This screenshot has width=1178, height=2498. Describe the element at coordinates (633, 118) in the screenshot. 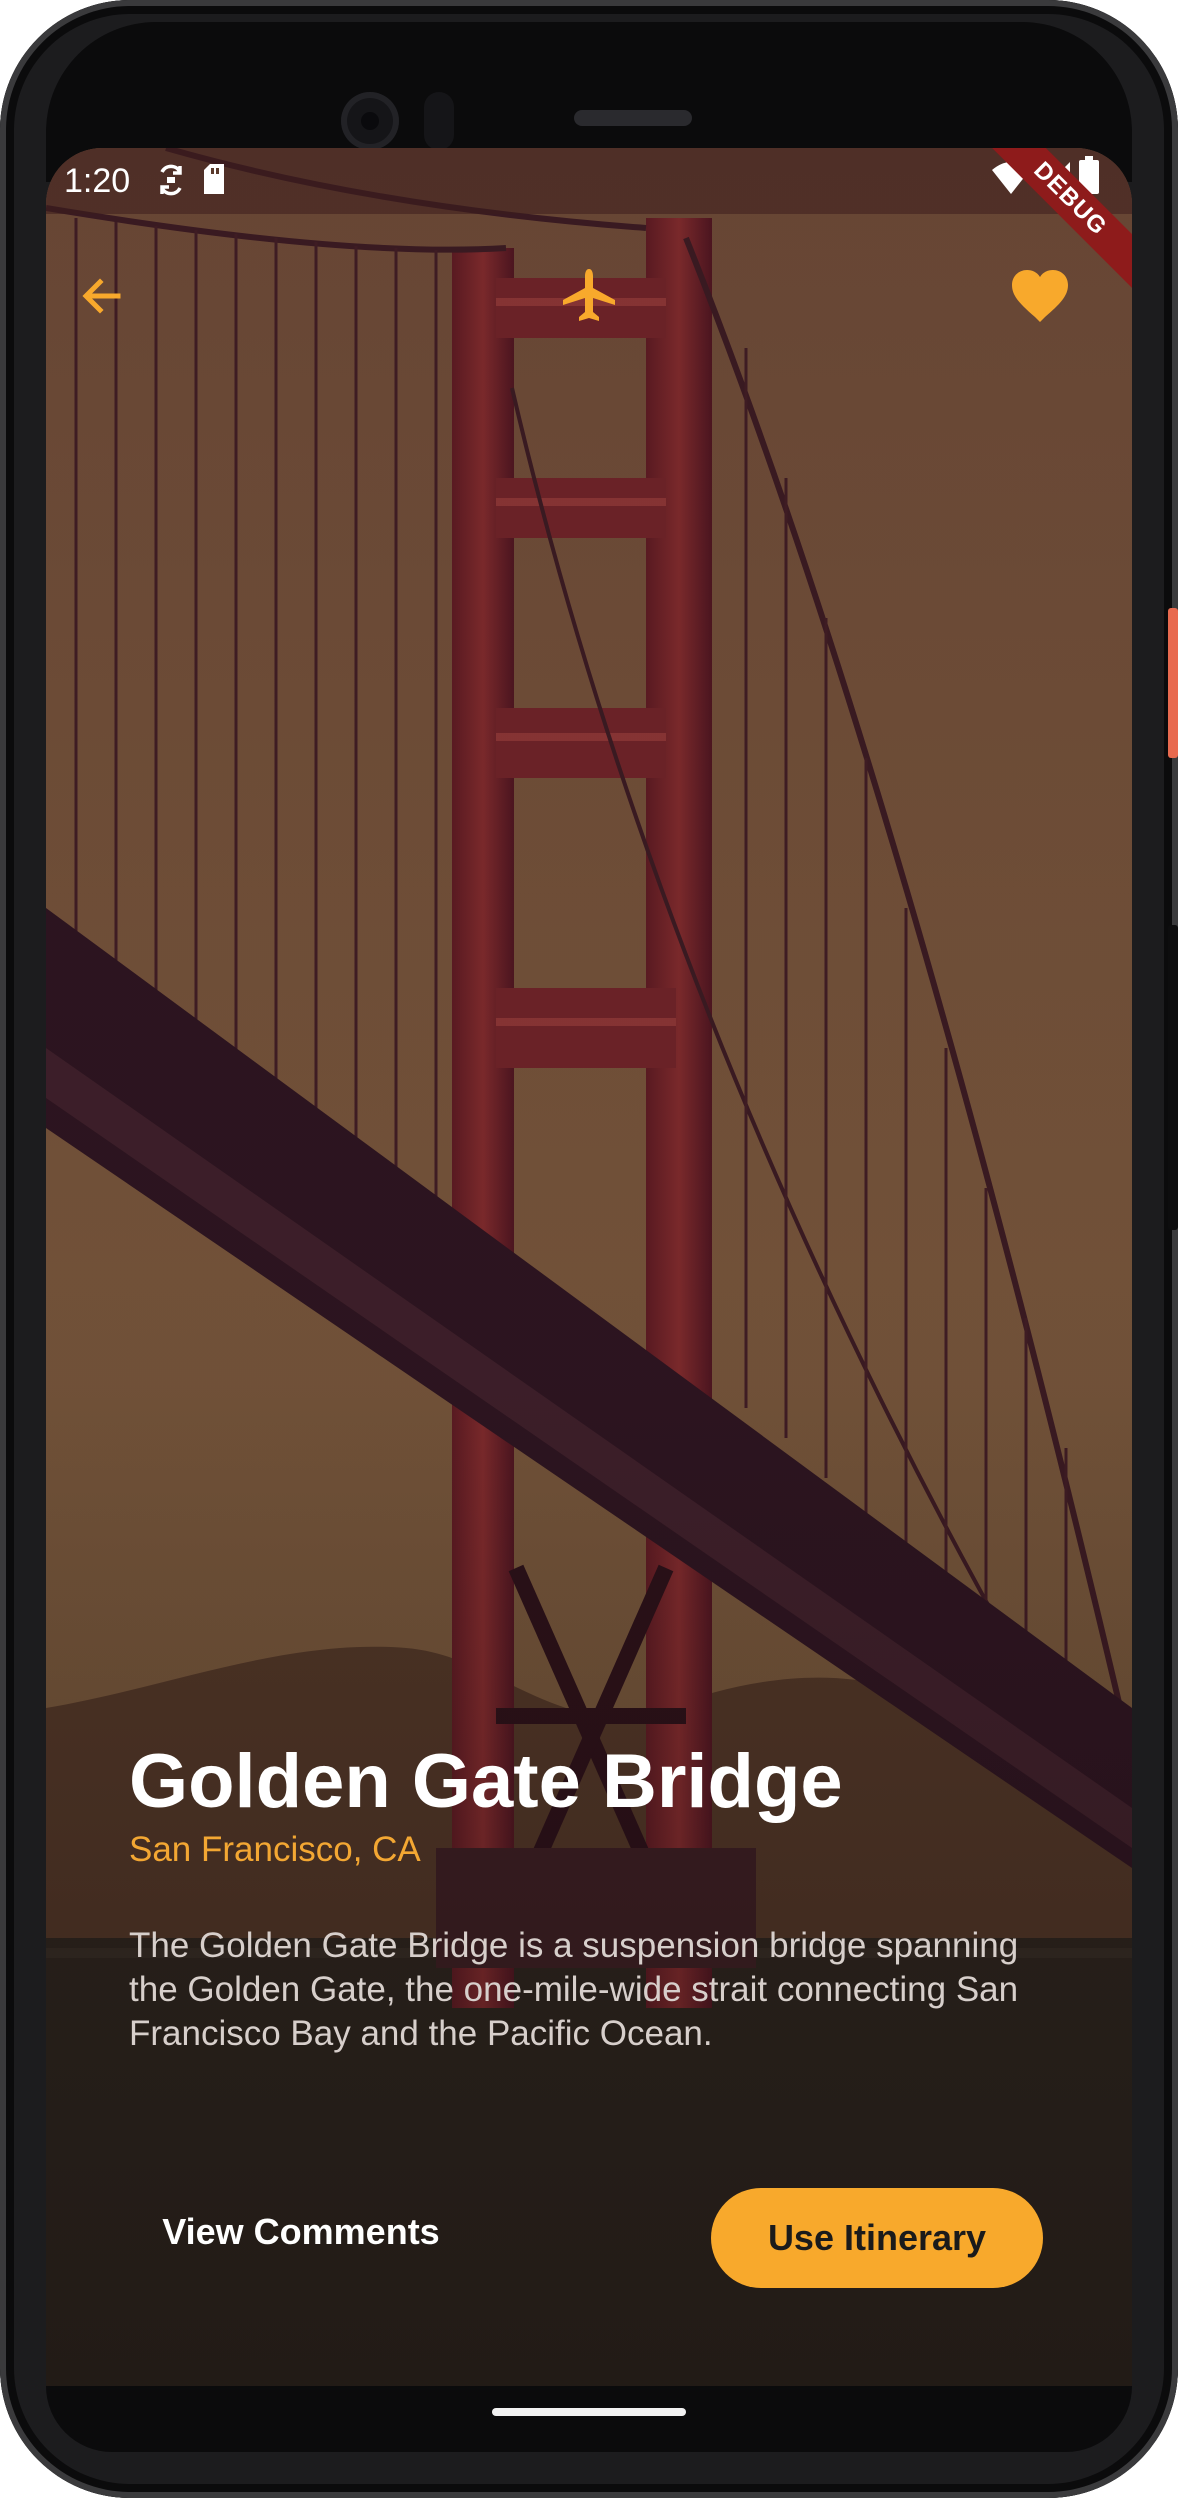

I see `earpiece-speaker` at that location.